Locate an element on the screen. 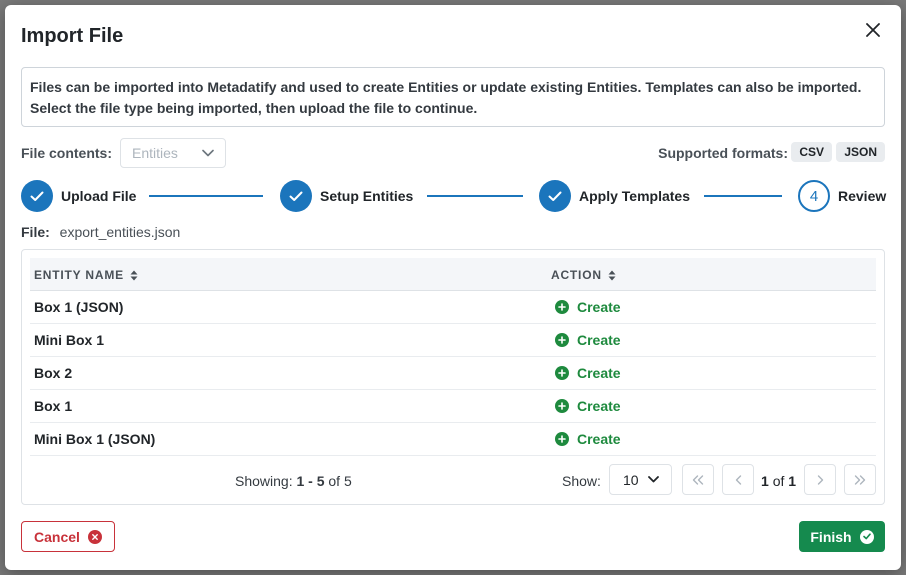 The image size is (906, 575). table-pagination: Showing: 1 - 5 of 5 Show: 10 1 of 1 is located at coordinates (453, 480).